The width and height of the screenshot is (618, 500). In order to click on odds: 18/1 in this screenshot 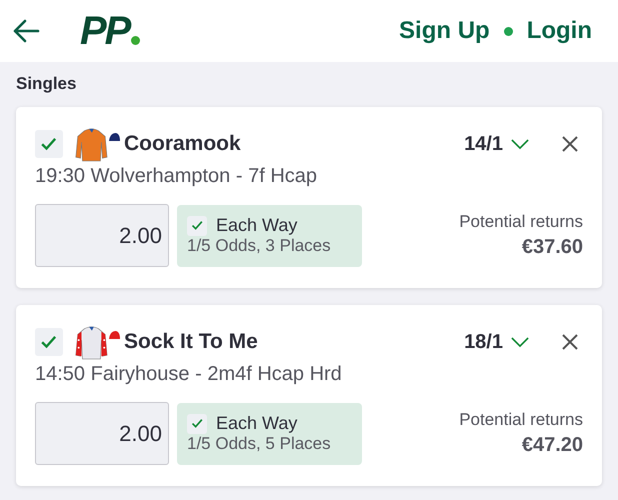, I will do `click(483, 342)`.